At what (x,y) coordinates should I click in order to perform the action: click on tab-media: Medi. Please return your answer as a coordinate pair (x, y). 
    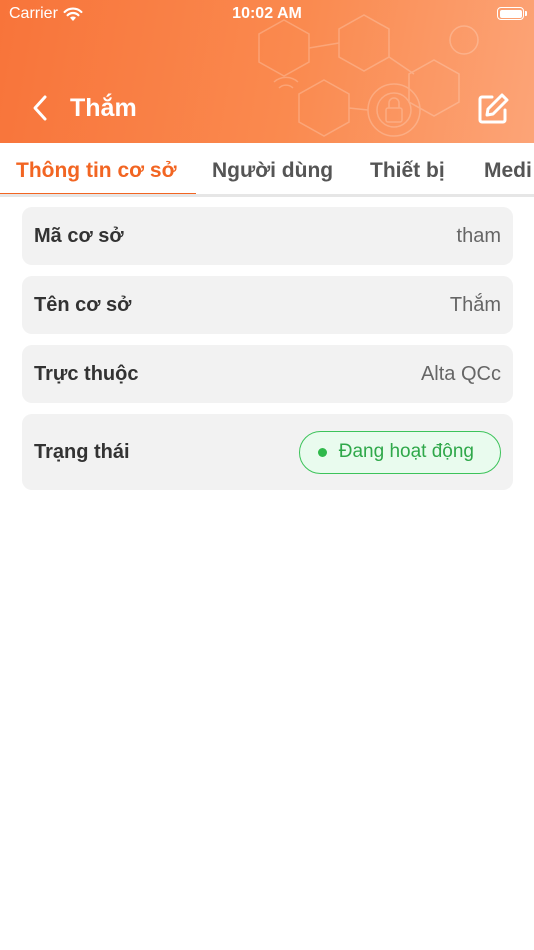
    Looking at the image, I should click on (508, 171).